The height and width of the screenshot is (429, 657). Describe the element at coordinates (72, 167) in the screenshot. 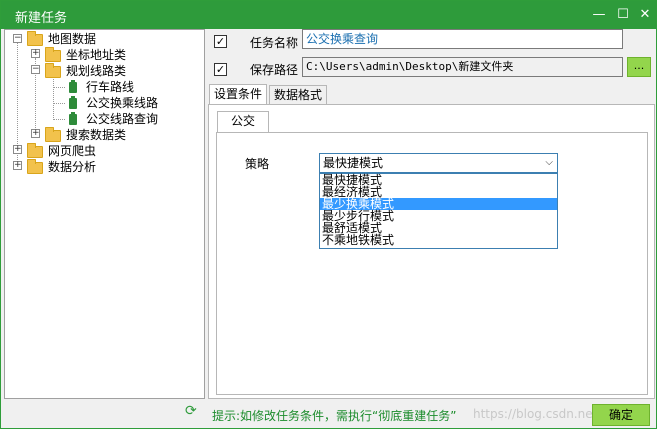

I see `tree-item-analysis: 数据分析` at that location.